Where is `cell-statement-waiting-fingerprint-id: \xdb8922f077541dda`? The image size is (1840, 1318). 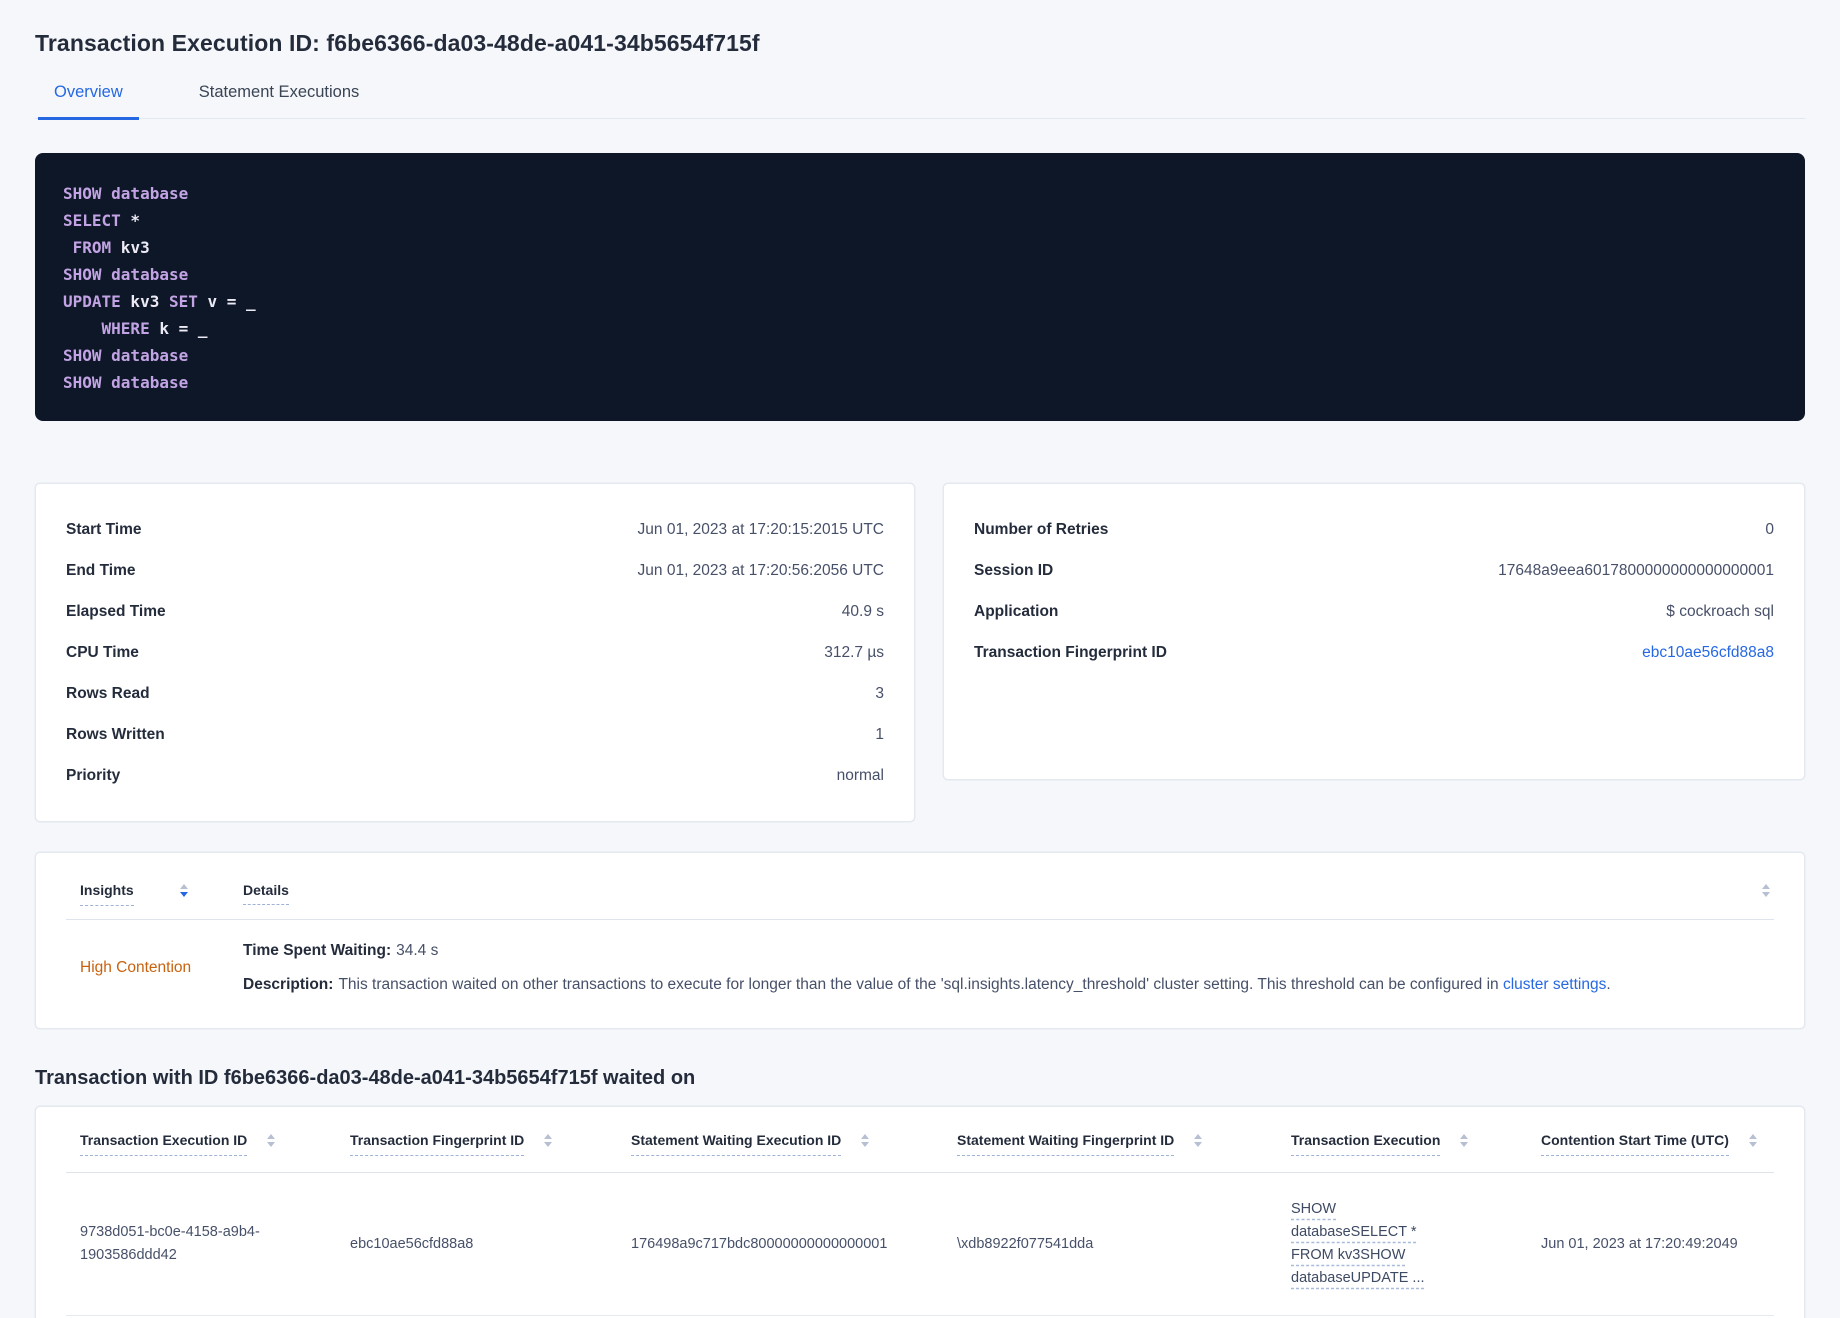
cell-statement-waiting-fingerprint-id: \xdb8922f077541dda is located at coordinates (1025, 1243).